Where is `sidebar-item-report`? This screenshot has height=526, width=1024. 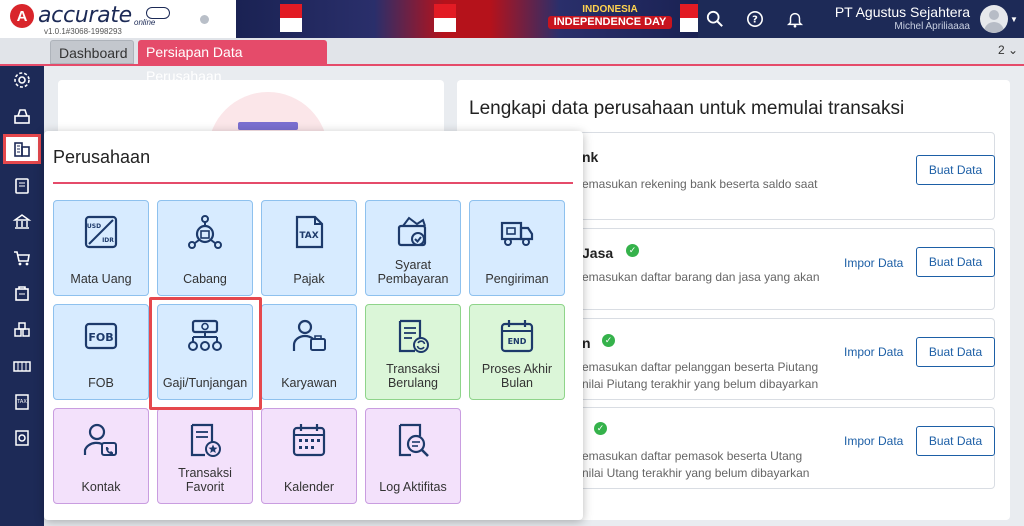 sidebar-item-report is located at coordinates (22, 438).